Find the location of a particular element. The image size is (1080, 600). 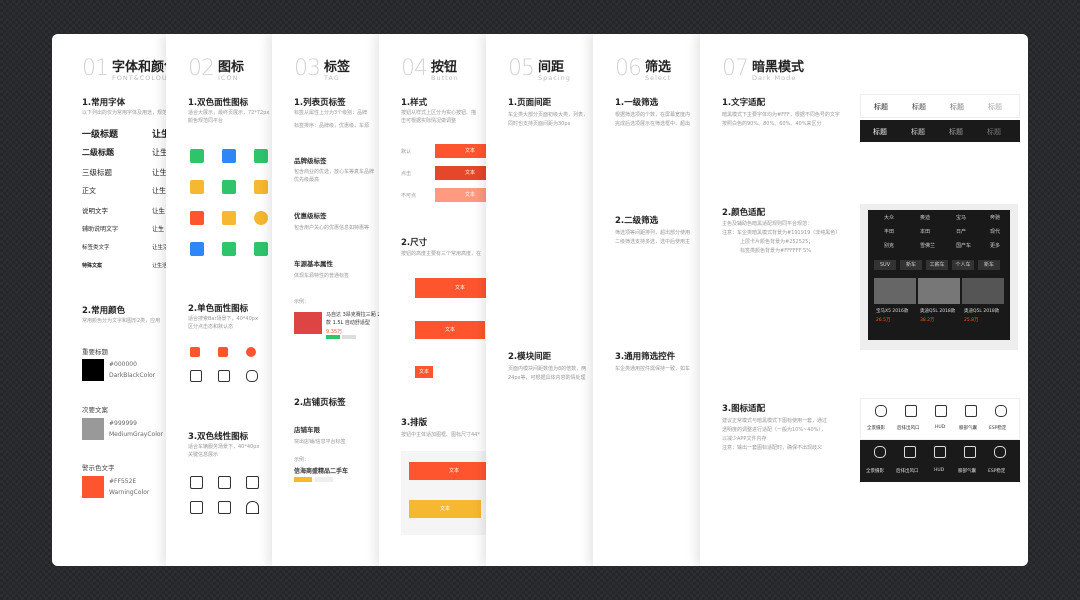

font-sample: 特殊文案 is located at coordinates (92, 266).